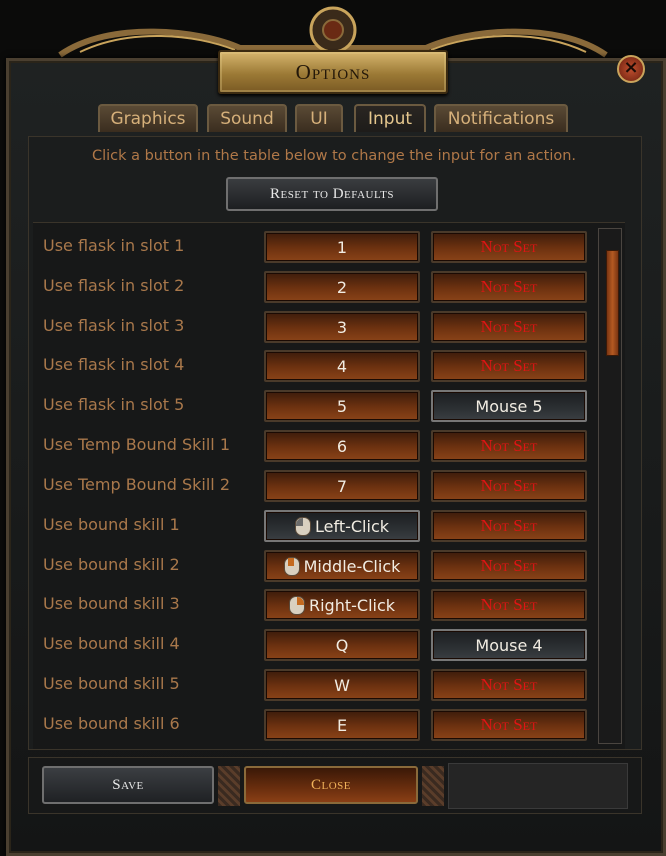  I want to click on binding-row: Use Temp Bound Skill 1 6 Not Set, so click(313, 444).